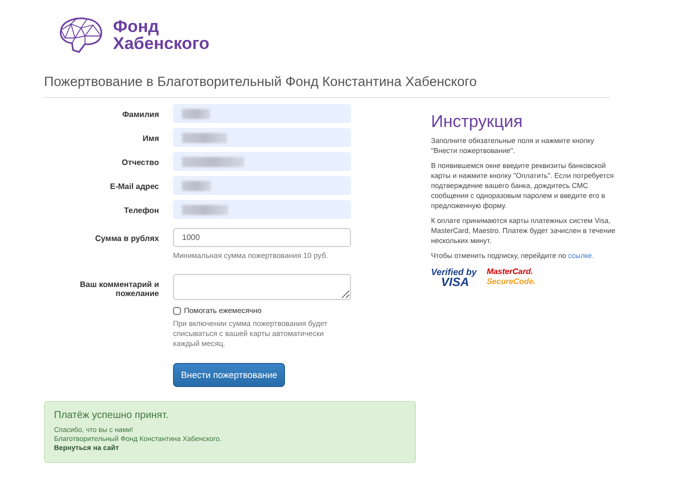 The width and height of the screenshot is (700, 499). Describe the element at coordinates (161, 43) in the screenshot. I see `logo-text: Хабенского` at that location.